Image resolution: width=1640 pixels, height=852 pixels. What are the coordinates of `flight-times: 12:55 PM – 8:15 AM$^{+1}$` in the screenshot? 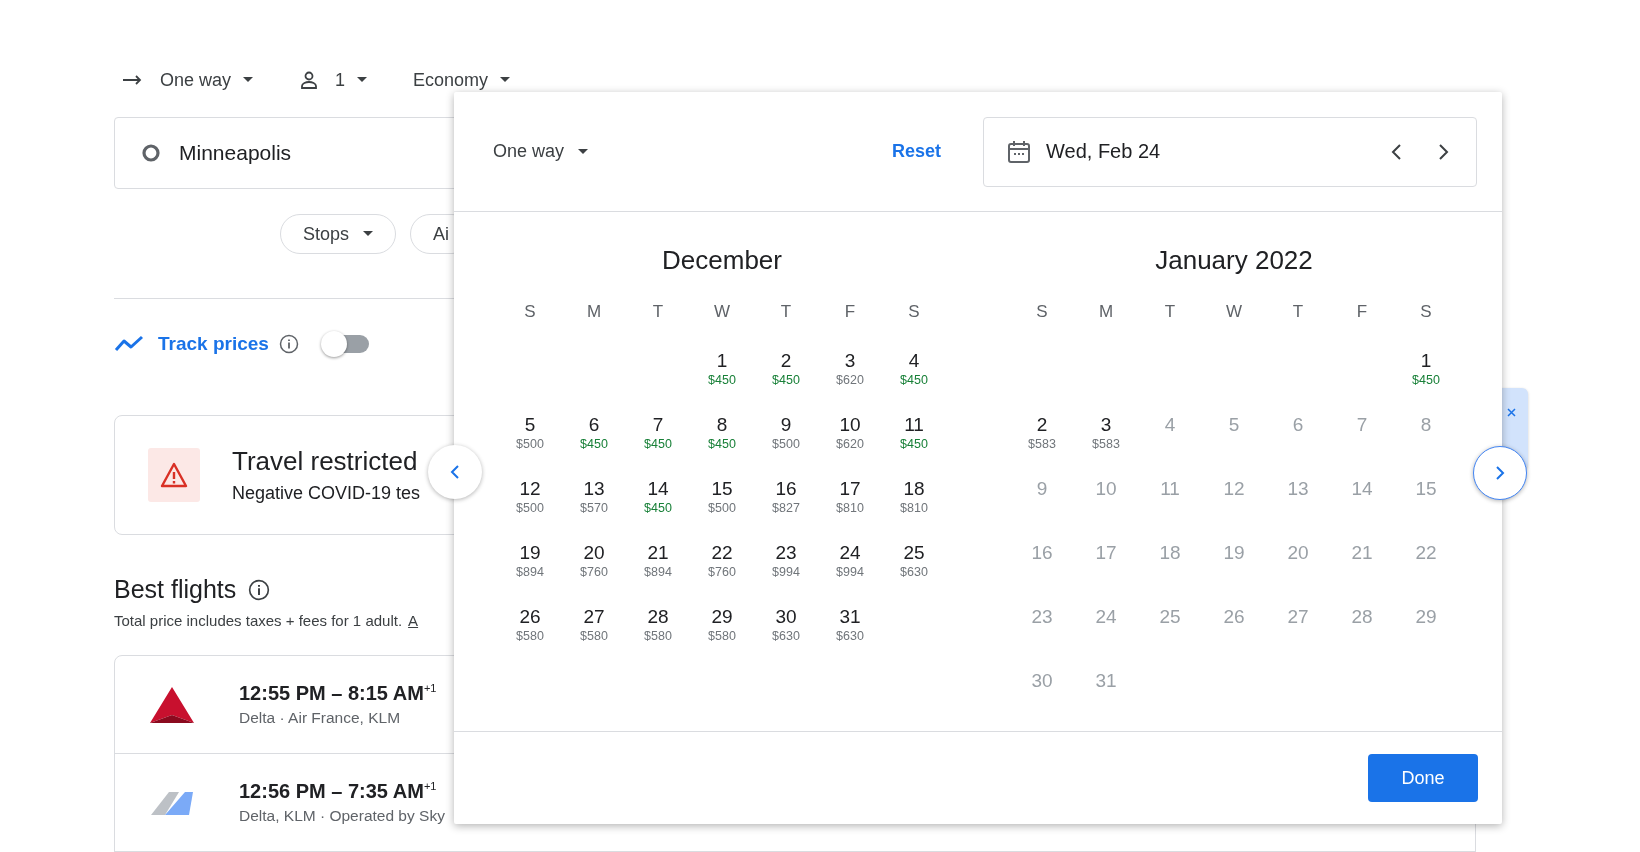 It's located at (338, 693).